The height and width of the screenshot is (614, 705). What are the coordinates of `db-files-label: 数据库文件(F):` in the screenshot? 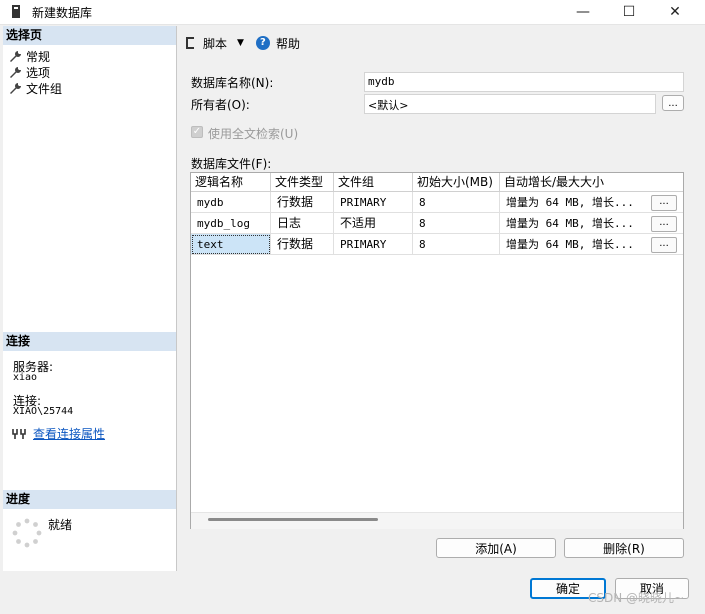 It's located at (231, 164).